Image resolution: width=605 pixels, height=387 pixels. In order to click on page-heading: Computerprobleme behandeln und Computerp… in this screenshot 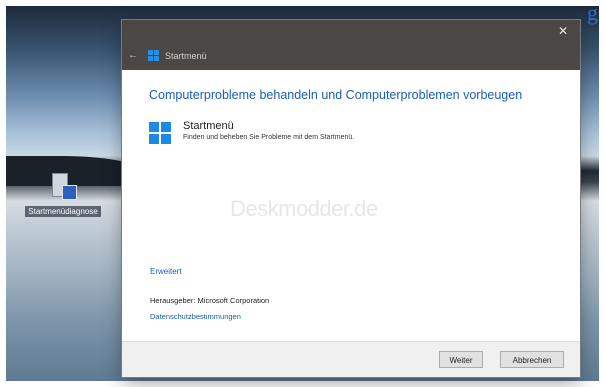, I will do `click(336, 95)`.